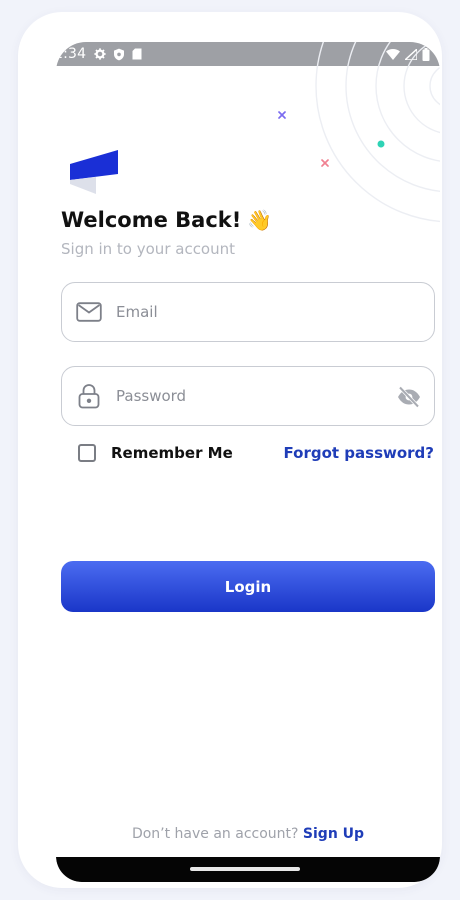 The width and height of the screenshot is (460, 900). What do you see at coordinates (245, 869) in the screenshot?
I see `home-gesture-handle` at bounding box center [245, 869].